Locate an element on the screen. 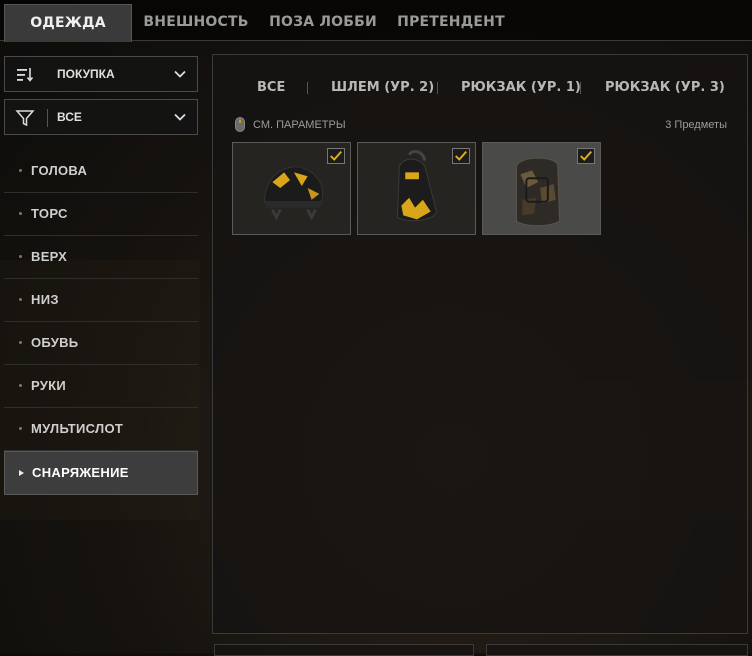 This screenshot has height=656, width=752. category-label: ВЕРХ is located at coordinates (49, 256).